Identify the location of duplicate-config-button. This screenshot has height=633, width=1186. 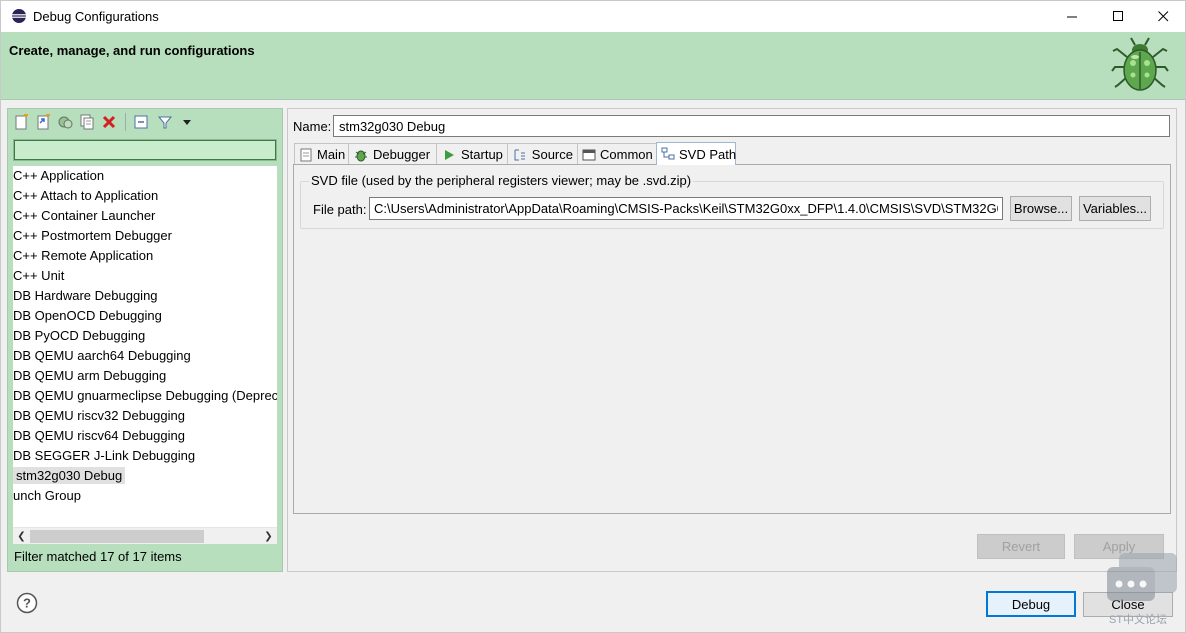
(65, 122).